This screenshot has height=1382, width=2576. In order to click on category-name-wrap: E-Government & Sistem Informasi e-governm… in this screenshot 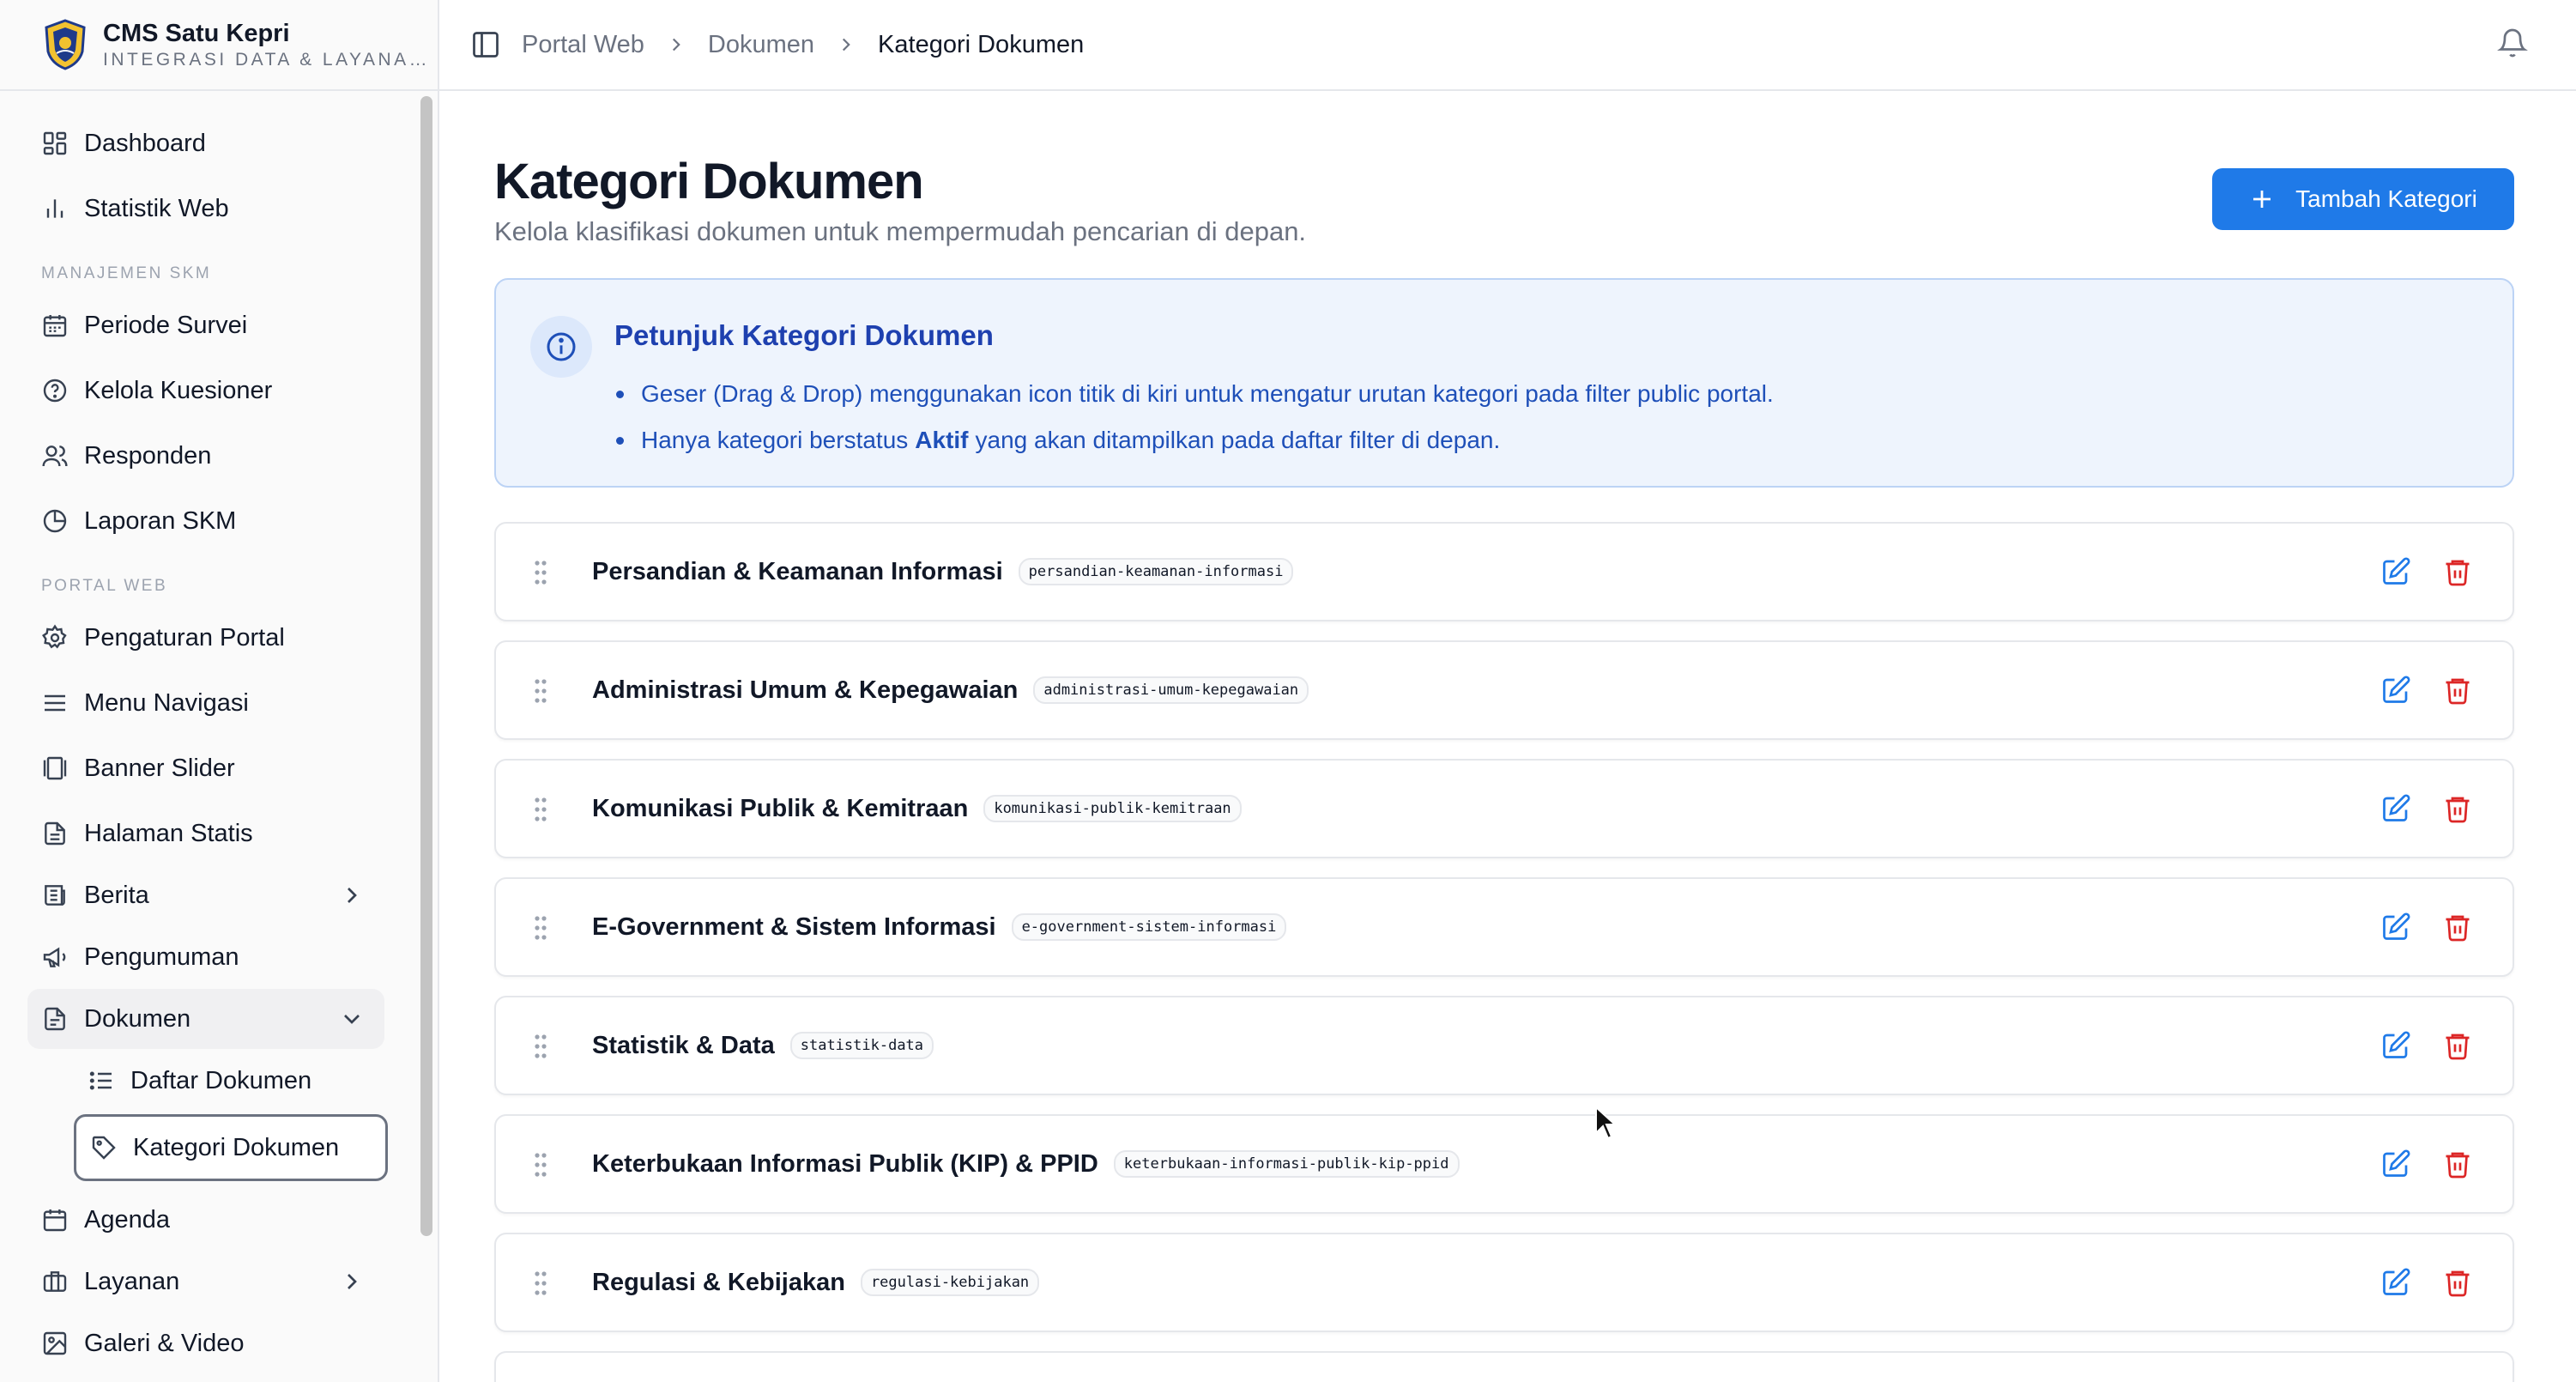, I will do `click(939, 927)`.